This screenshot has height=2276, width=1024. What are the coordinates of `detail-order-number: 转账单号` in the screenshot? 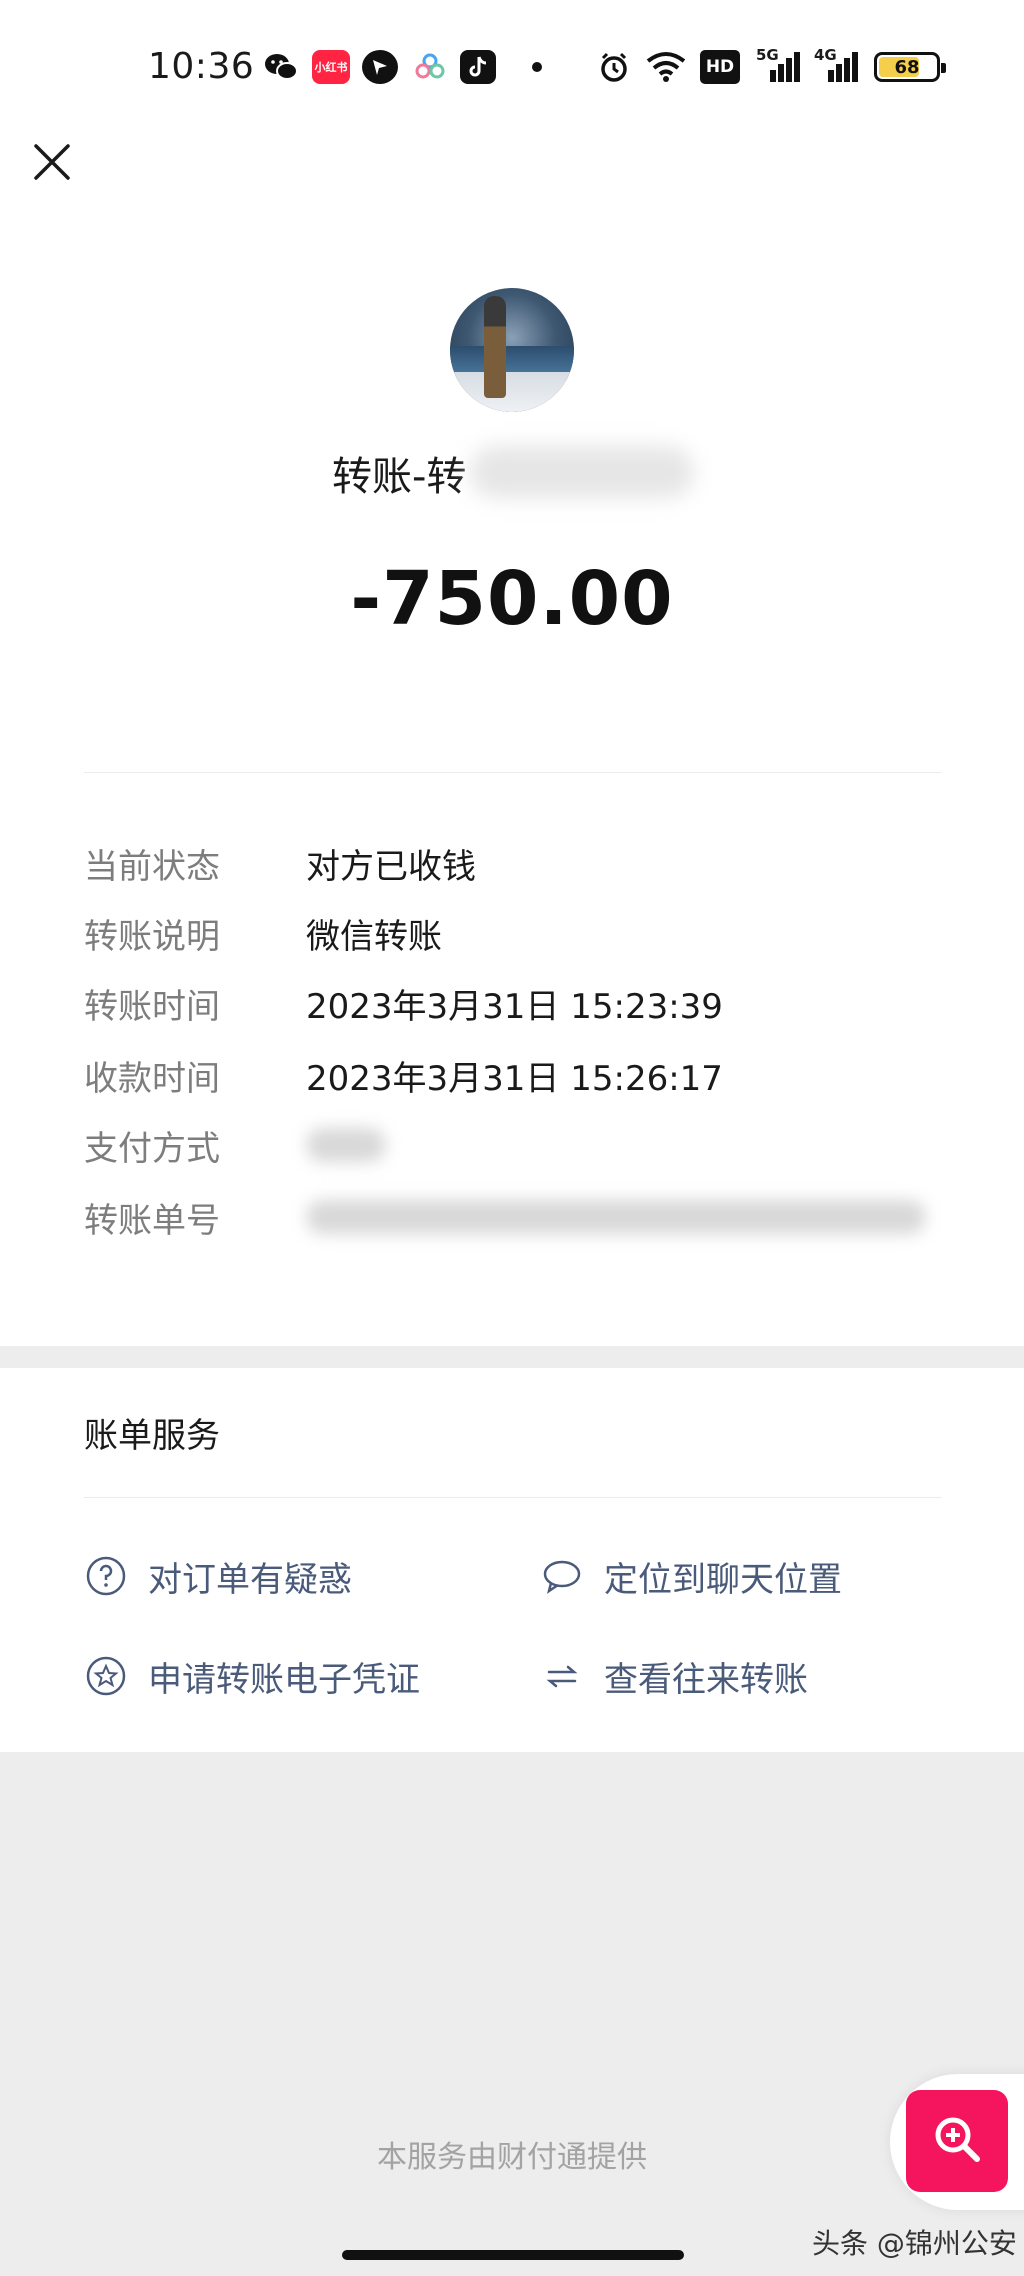 It's located at (505, 1217).